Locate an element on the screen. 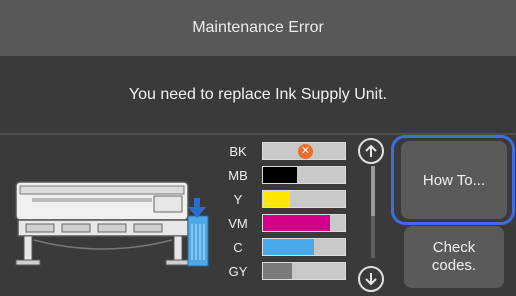 This screenshot has height=296, width=516. ink-row: MB is located at coordinates (286, 175).